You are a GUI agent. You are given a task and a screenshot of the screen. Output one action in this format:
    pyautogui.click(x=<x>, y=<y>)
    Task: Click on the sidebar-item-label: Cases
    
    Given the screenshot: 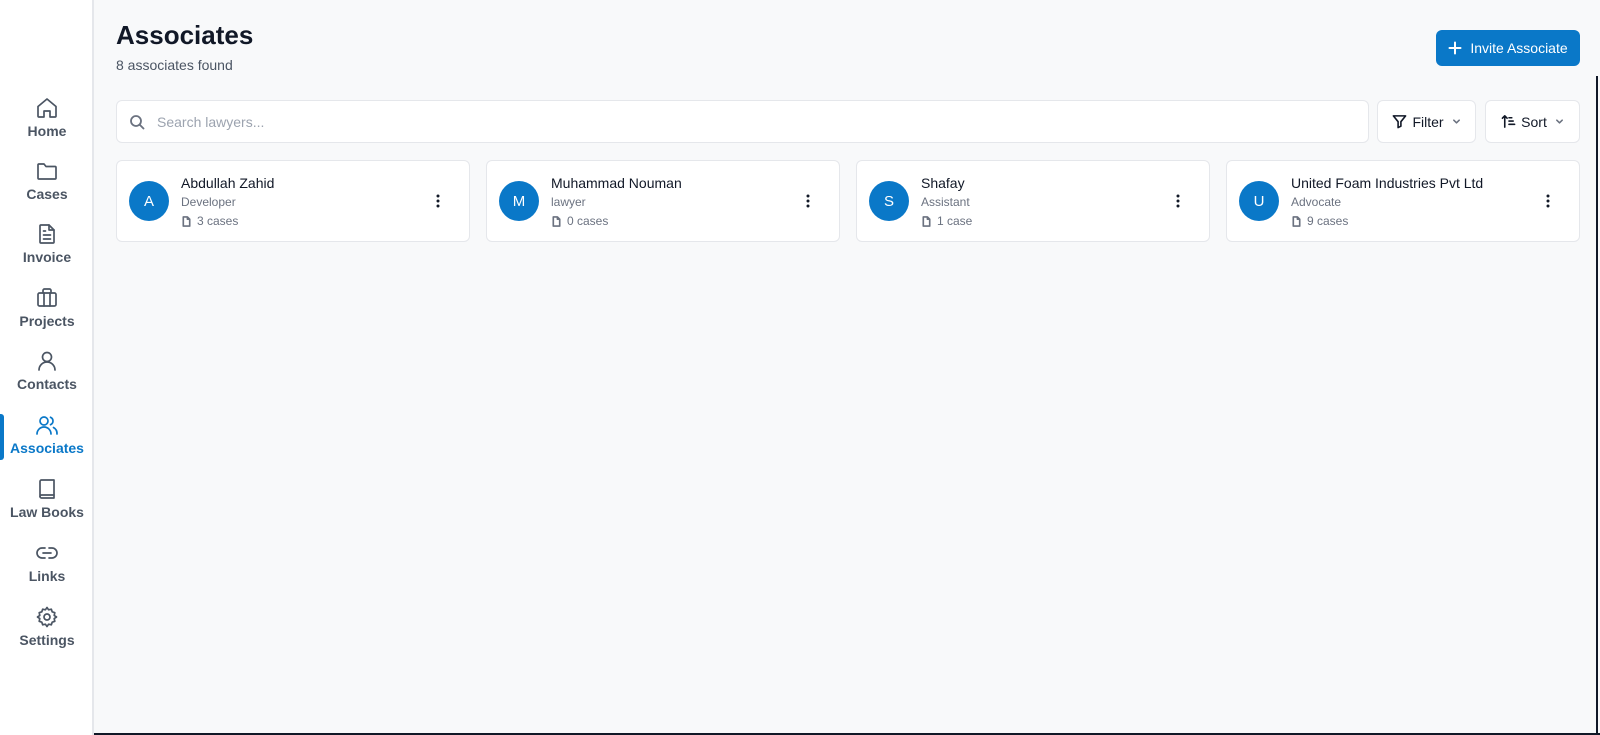 What is the action you would take?
    pyautogui.click(x=47, y=194)
    